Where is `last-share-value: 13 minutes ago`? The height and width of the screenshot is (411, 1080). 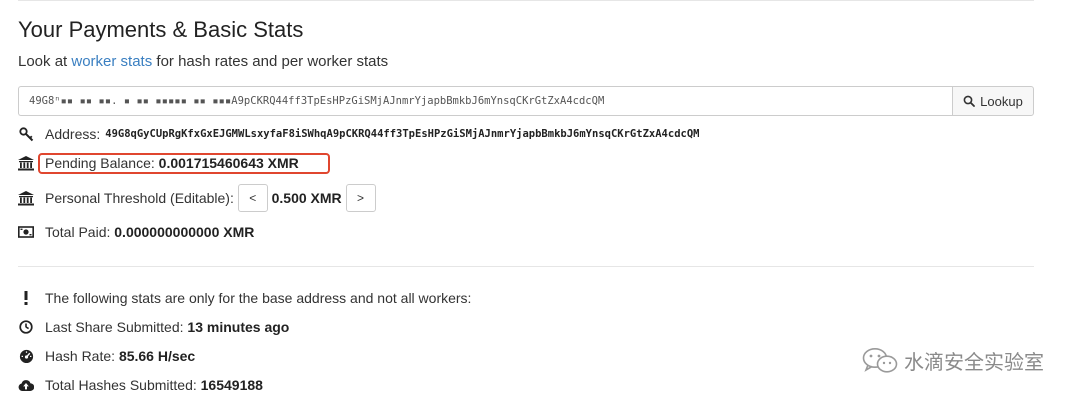
last-share-value: 13 minutes ago is located at coordinates (238, 327).